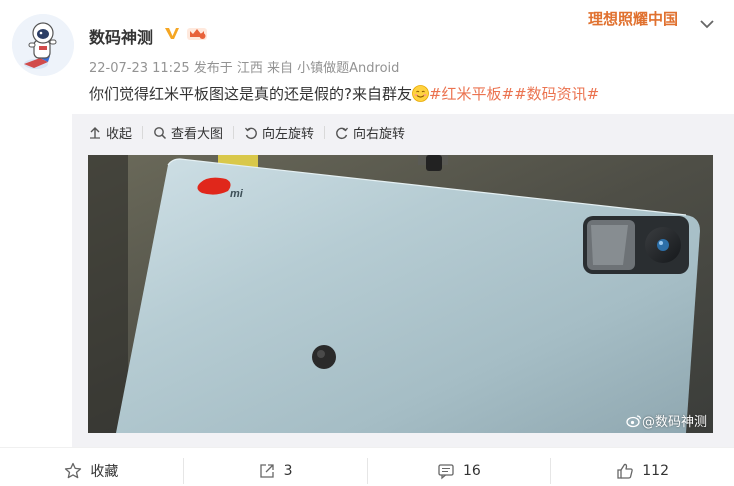  Describe the element at coordinates (420, 93) in the screenshot. I see `smile-emoji-icon` at that location.